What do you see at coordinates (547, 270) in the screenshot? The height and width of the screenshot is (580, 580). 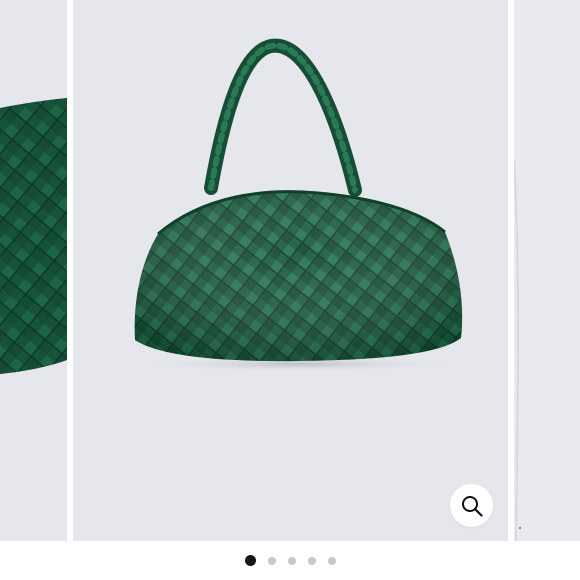 I see `next-slide` at bounding box center [547, 270].